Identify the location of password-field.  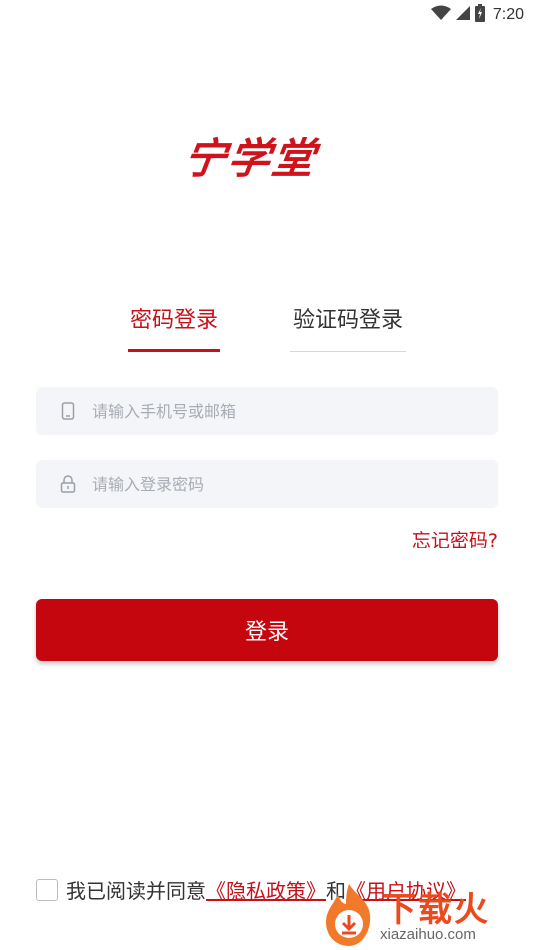
(267, 484).